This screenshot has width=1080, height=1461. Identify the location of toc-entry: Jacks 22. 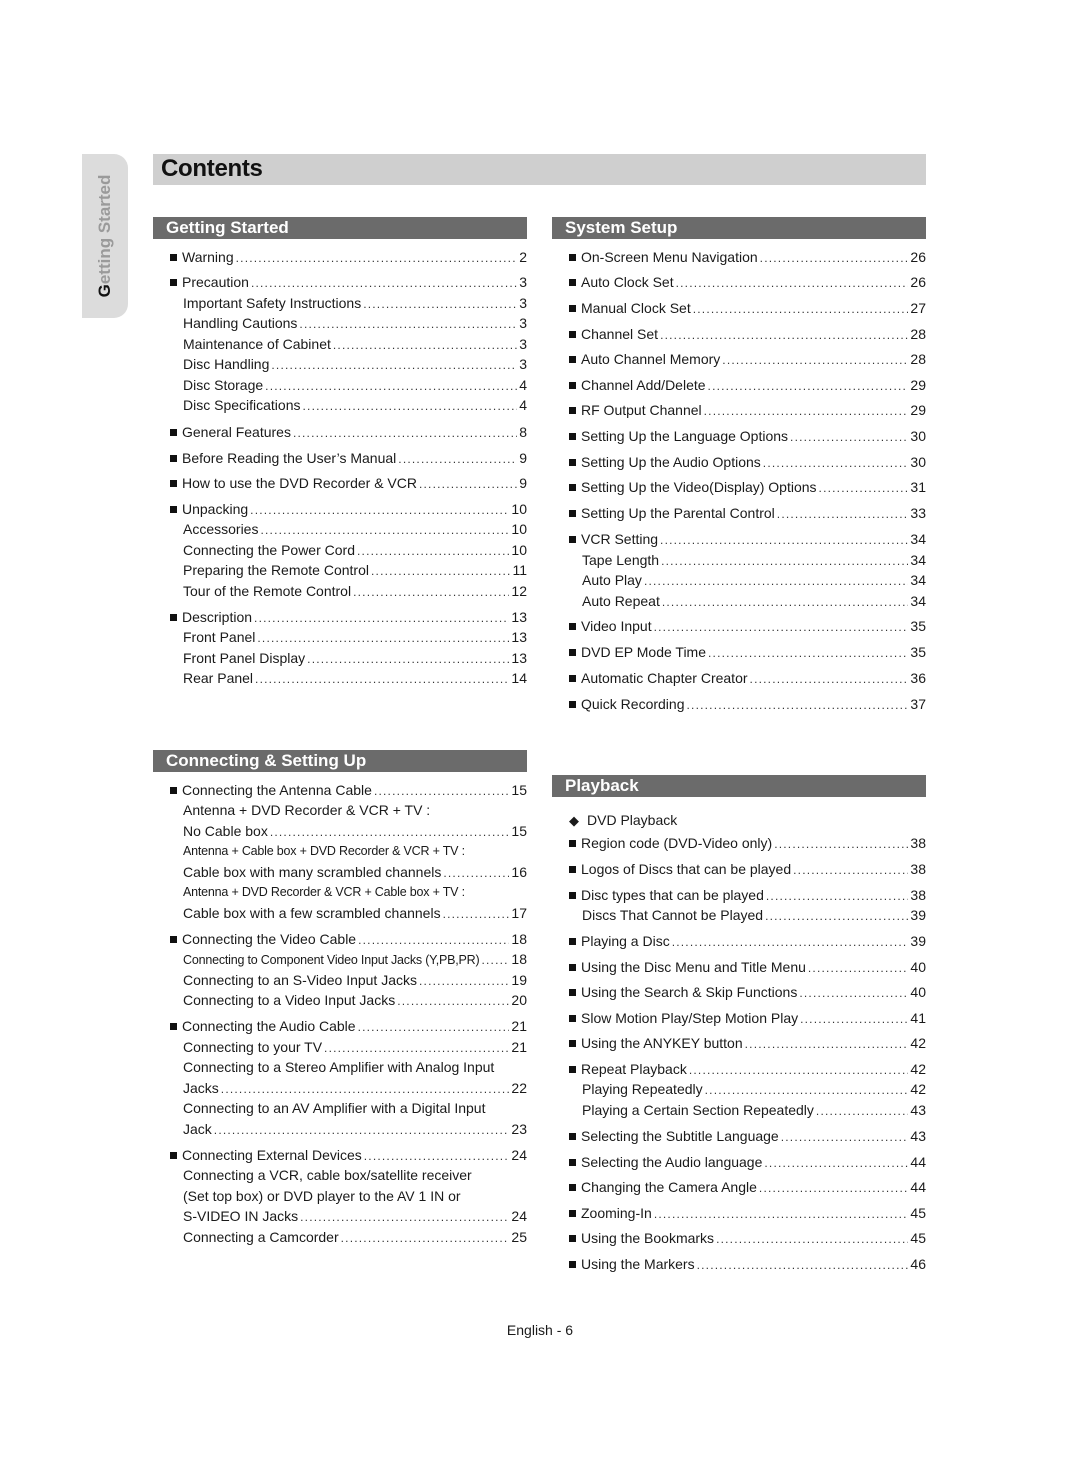
(340, 1088).